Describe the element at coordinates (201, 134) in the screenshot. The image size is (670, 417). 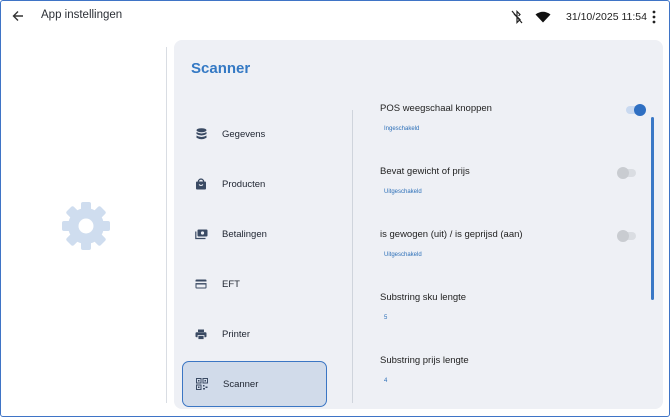
I see `database-icon` at that location.